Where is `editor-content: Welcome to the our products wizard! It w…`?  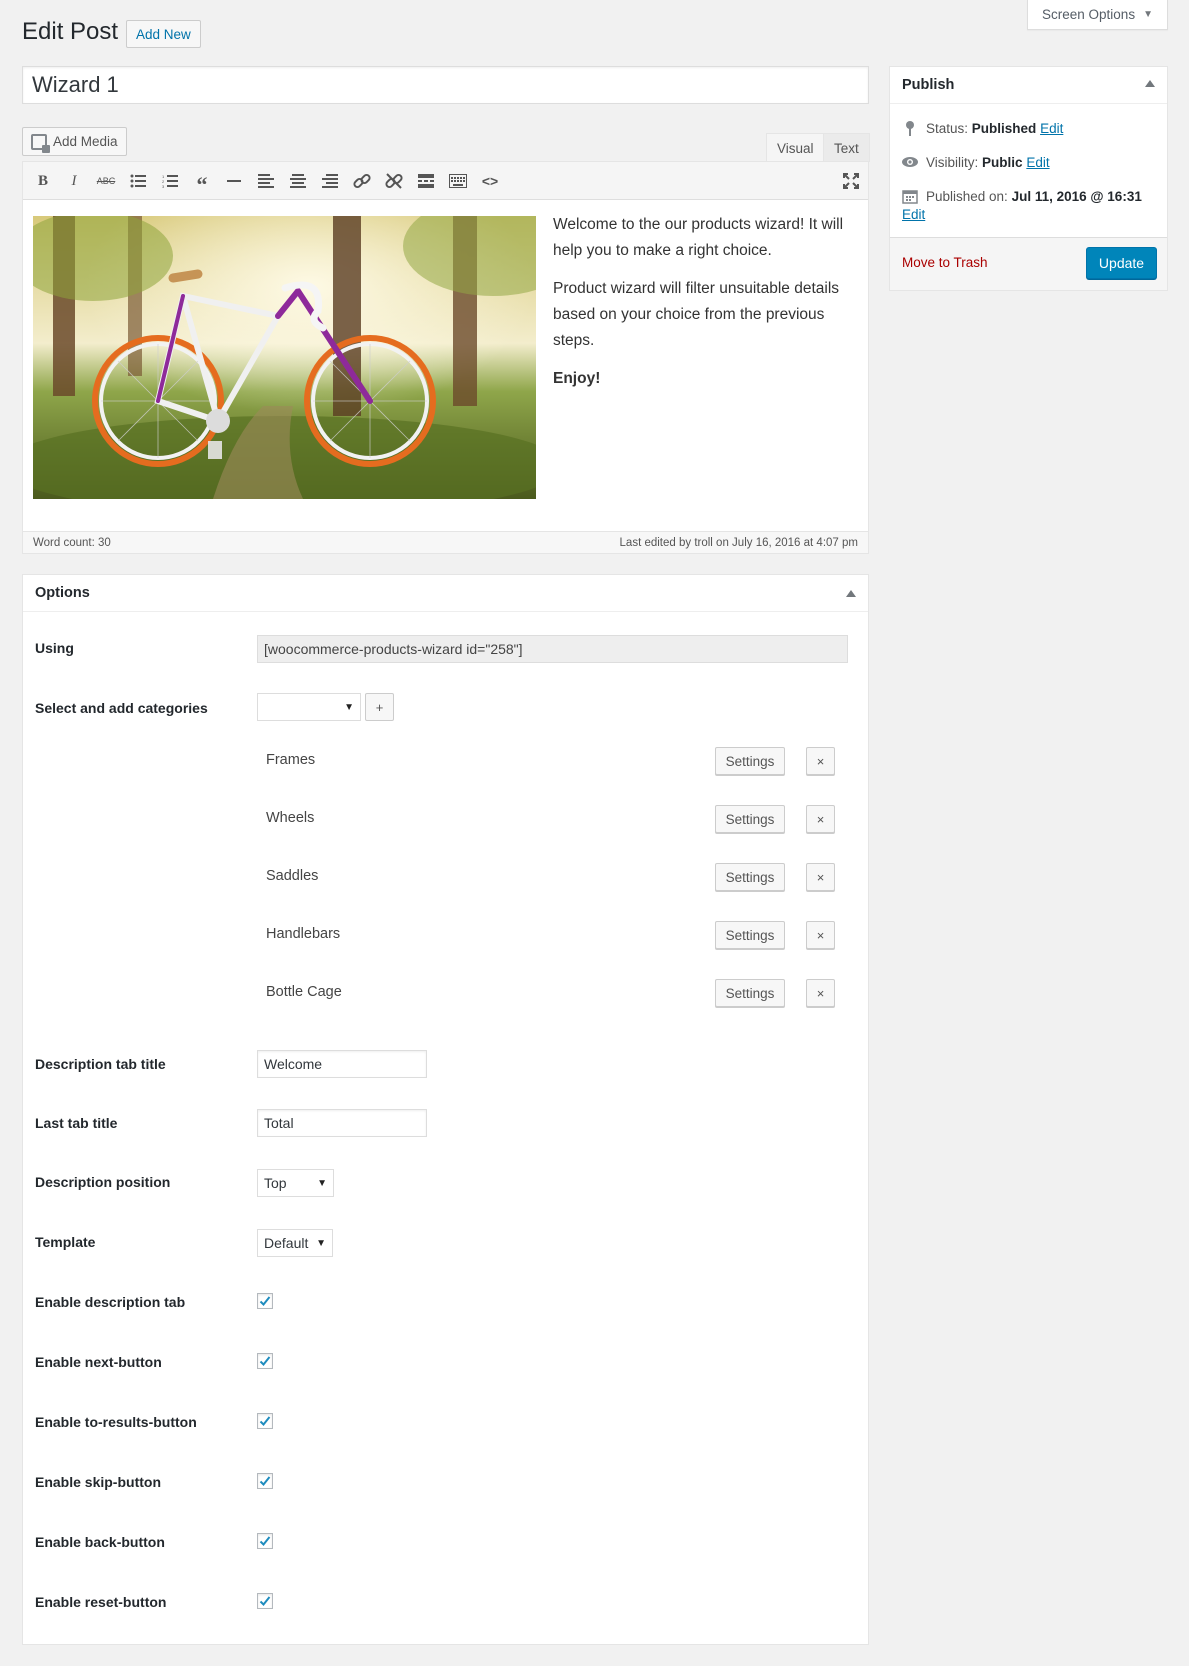
editor-content: Welcome to the our products wizard! It w… is located at coordinates (445, 367).